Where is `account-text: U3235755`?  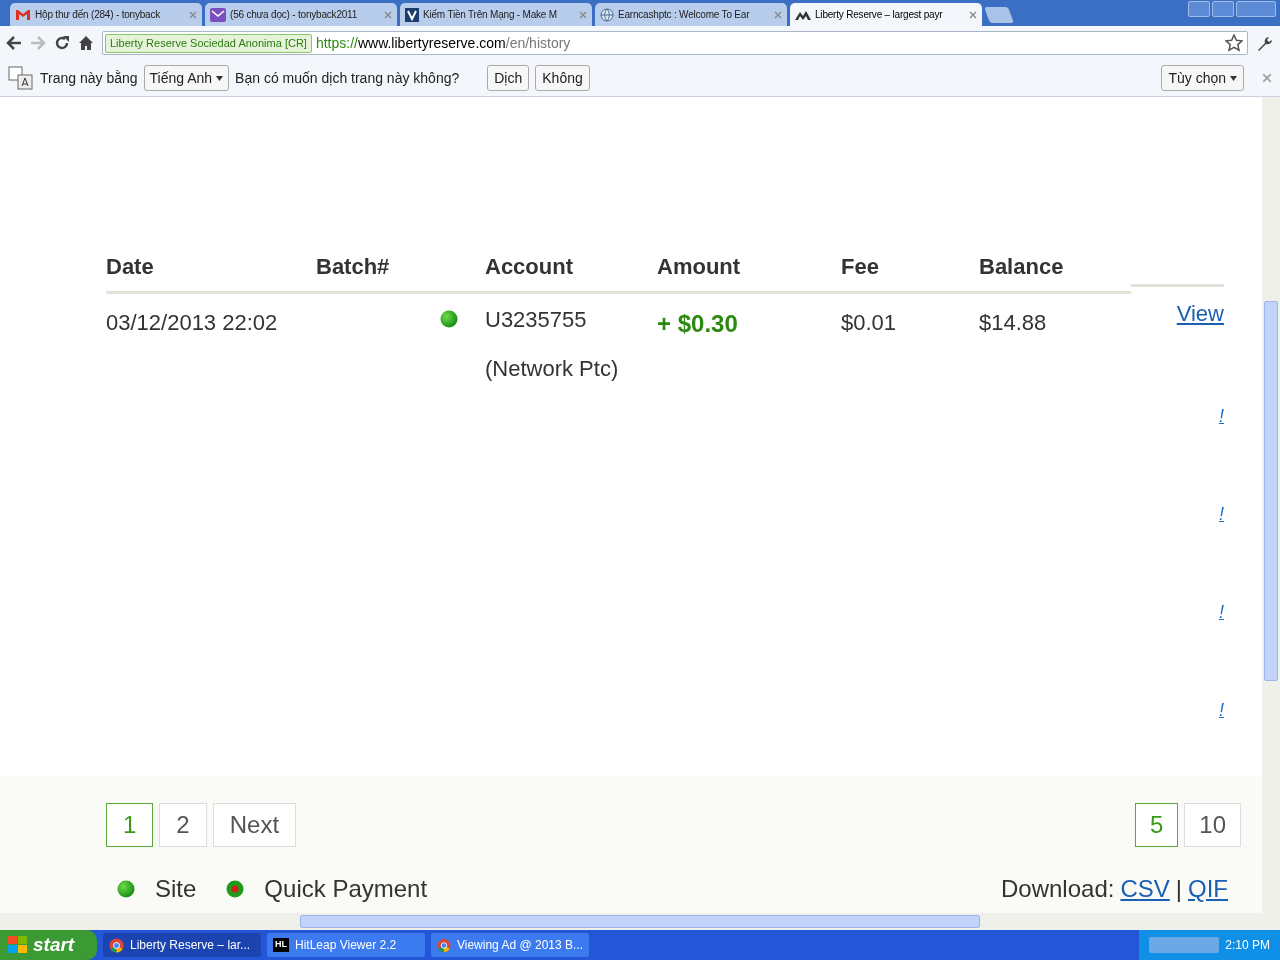
account-text: U3235755 is located at coordinates (536, 319).